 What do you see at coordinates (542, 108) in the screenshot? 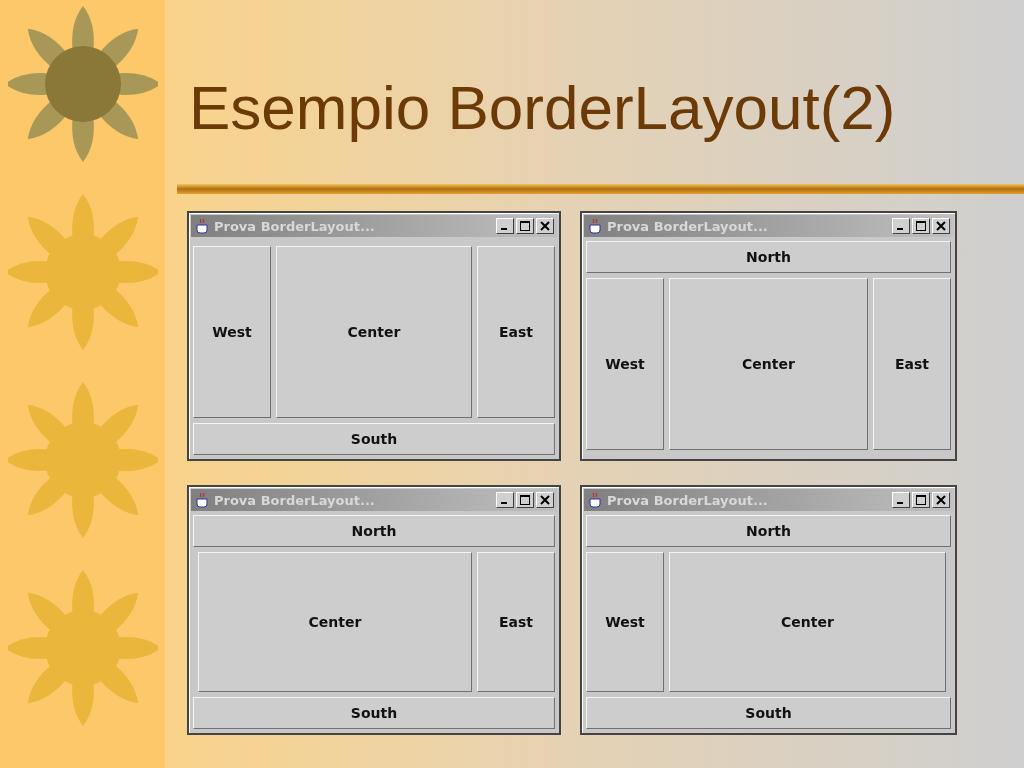
I see `slide-title: Esempio BorderLayout(2)` at bounding box center [542, 108].